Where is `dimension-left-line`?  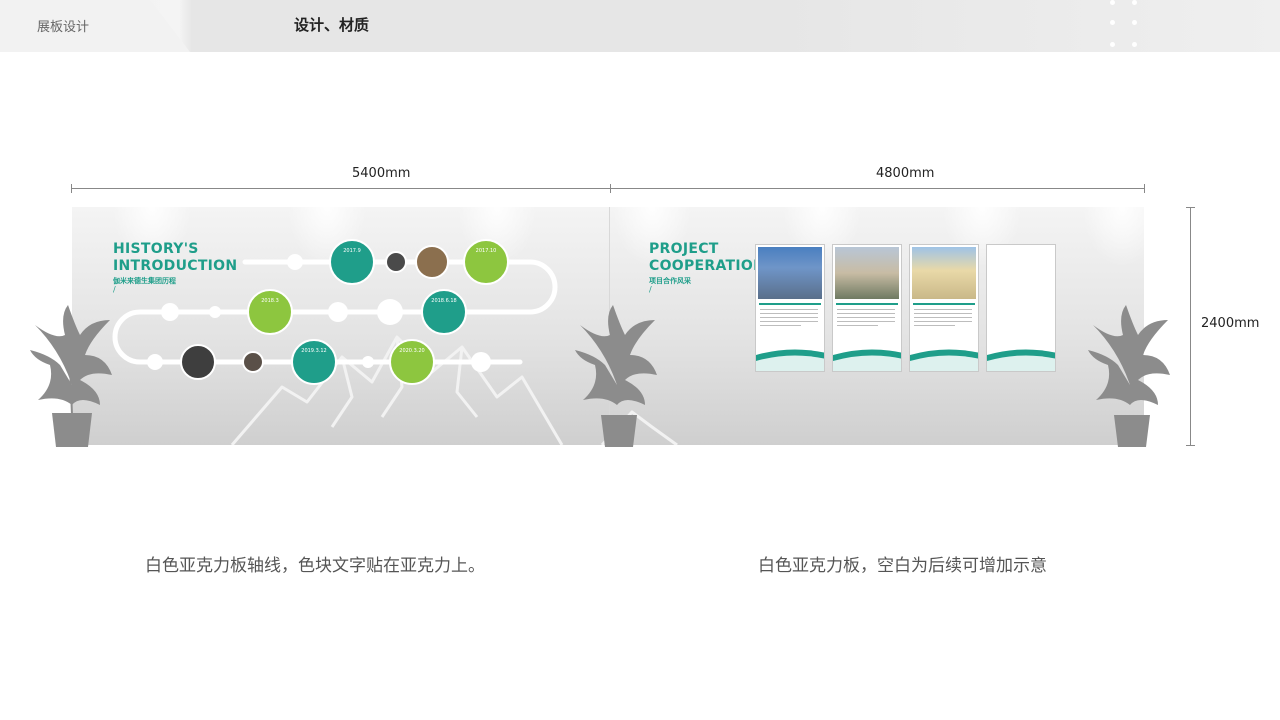
dimension-left-line is located at coordinates (341, 188).